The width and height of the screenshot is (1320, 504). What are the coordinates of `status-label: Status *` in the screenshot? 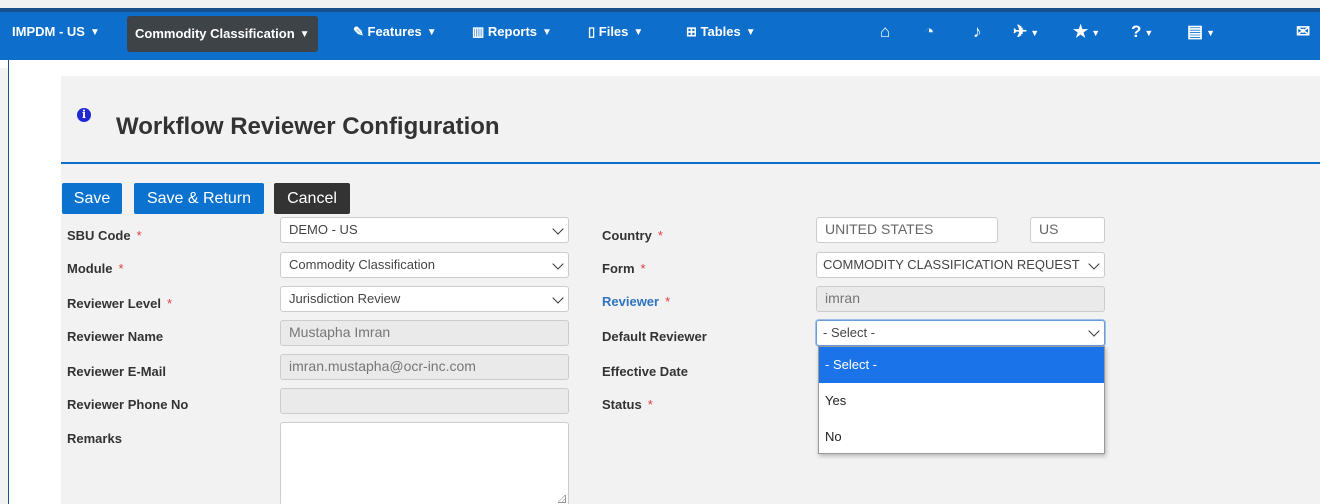 It's located at (627, 404).